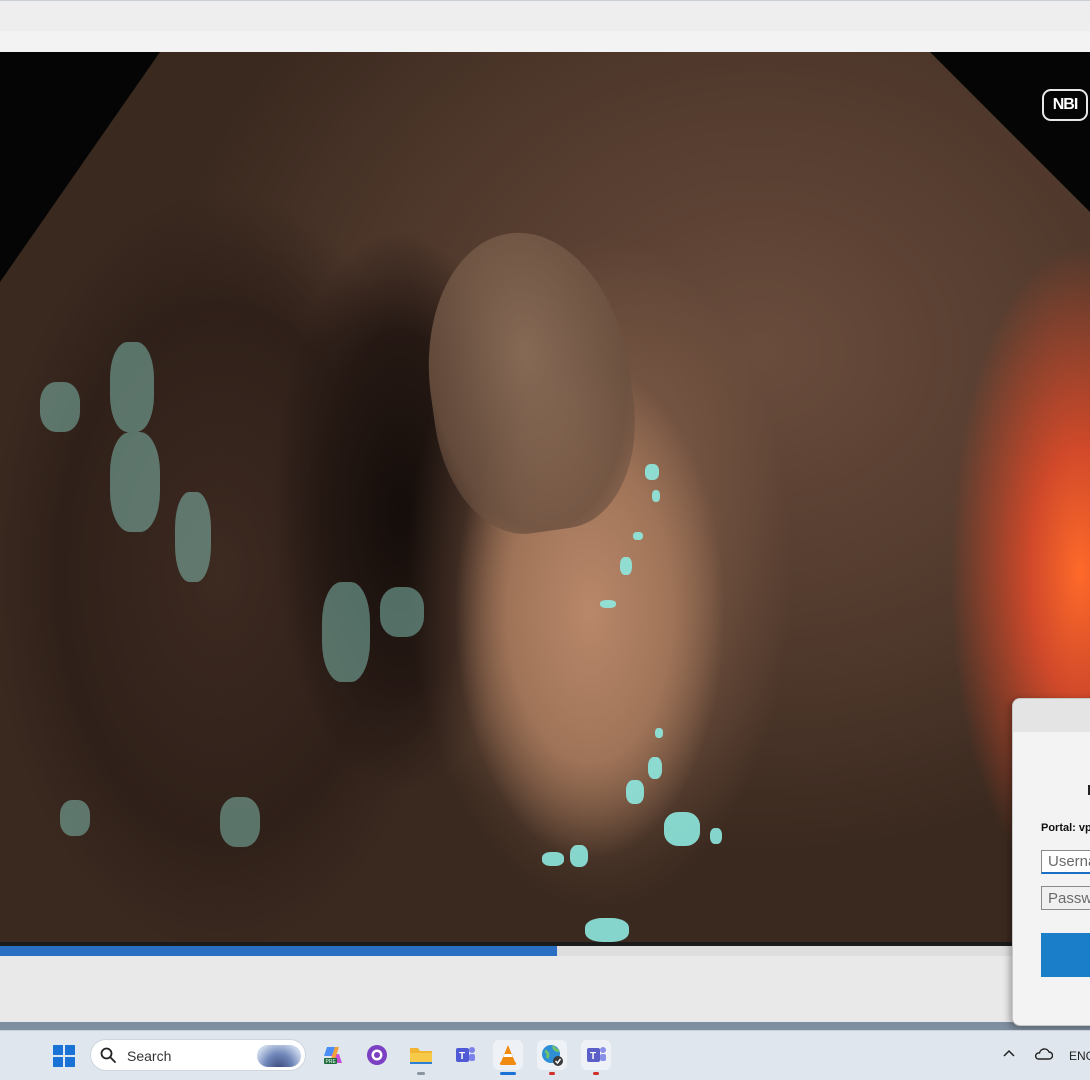 The width and height of the screenshot is (1090, 1080). What do you see at coordinates (278, 951) in the screenshot?
I see `seek-bar-progress` at bounding box center [278, 951].